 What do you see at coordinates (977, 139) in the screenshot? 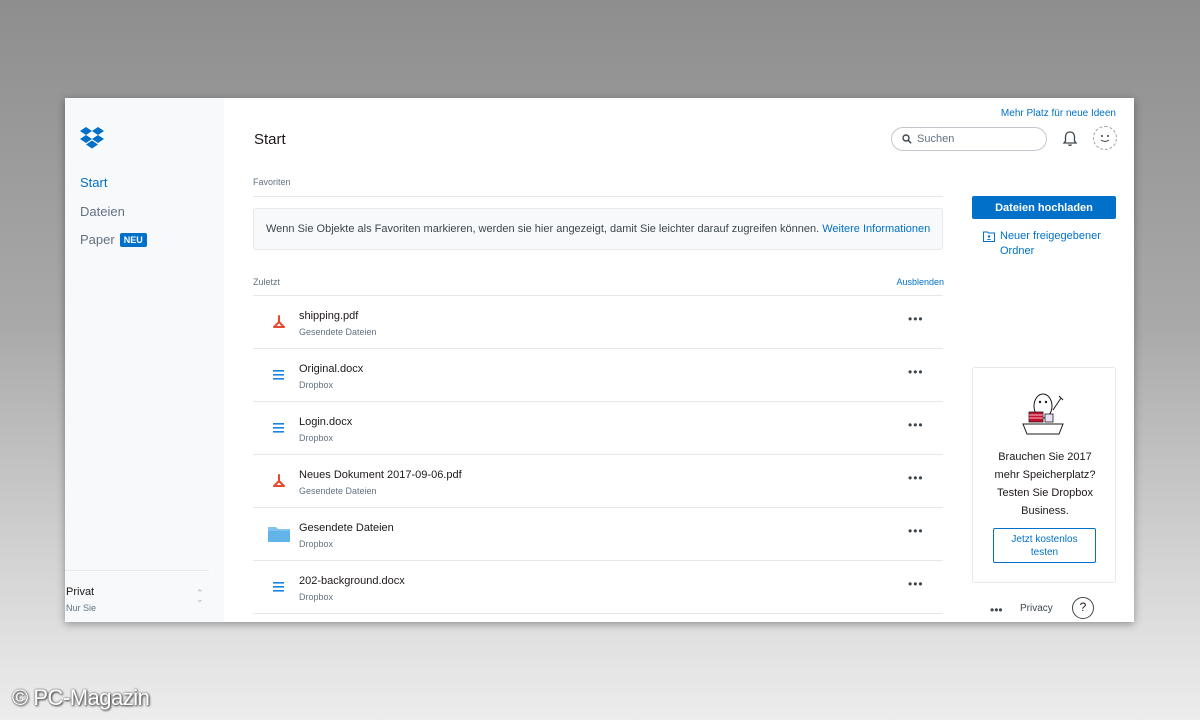
I see `search-input` at bounding box center [977, 139].